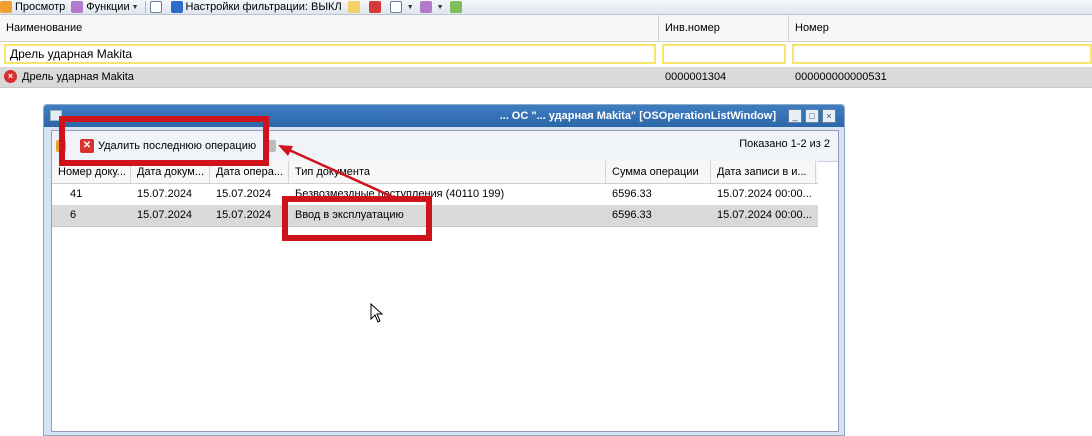  I want to click on cell-doc-number: 6, so click(73, 215).